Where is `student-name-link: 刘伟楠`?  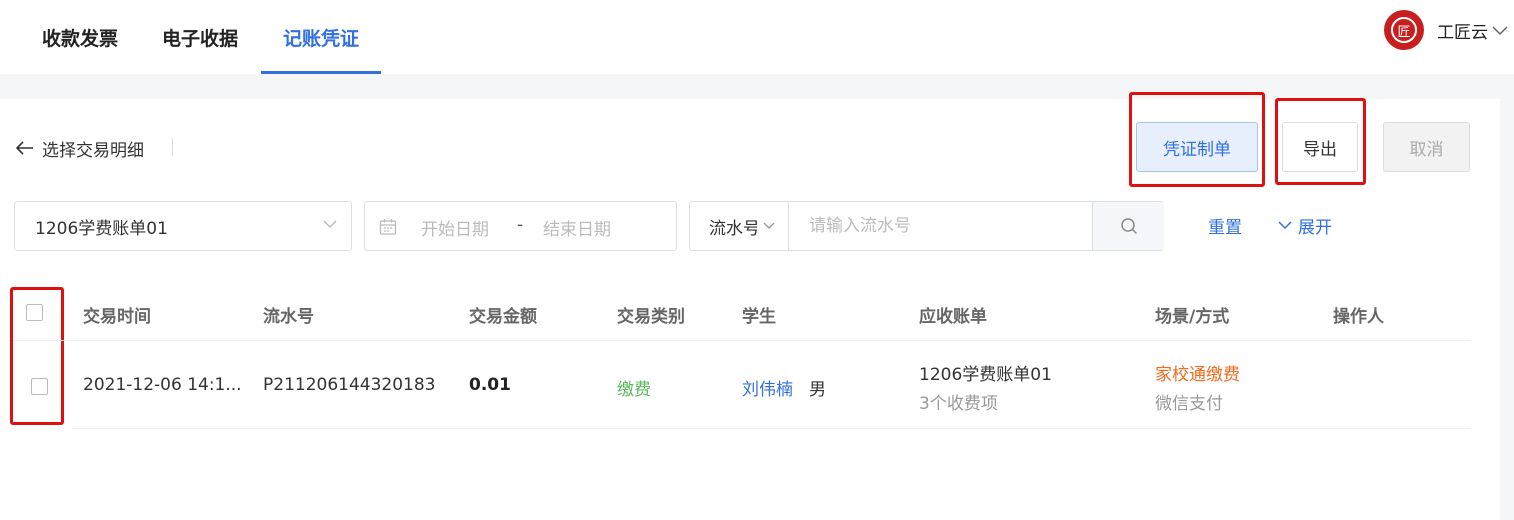 student-name-link: 刘伟楠 is located at coordinates (767, 387).